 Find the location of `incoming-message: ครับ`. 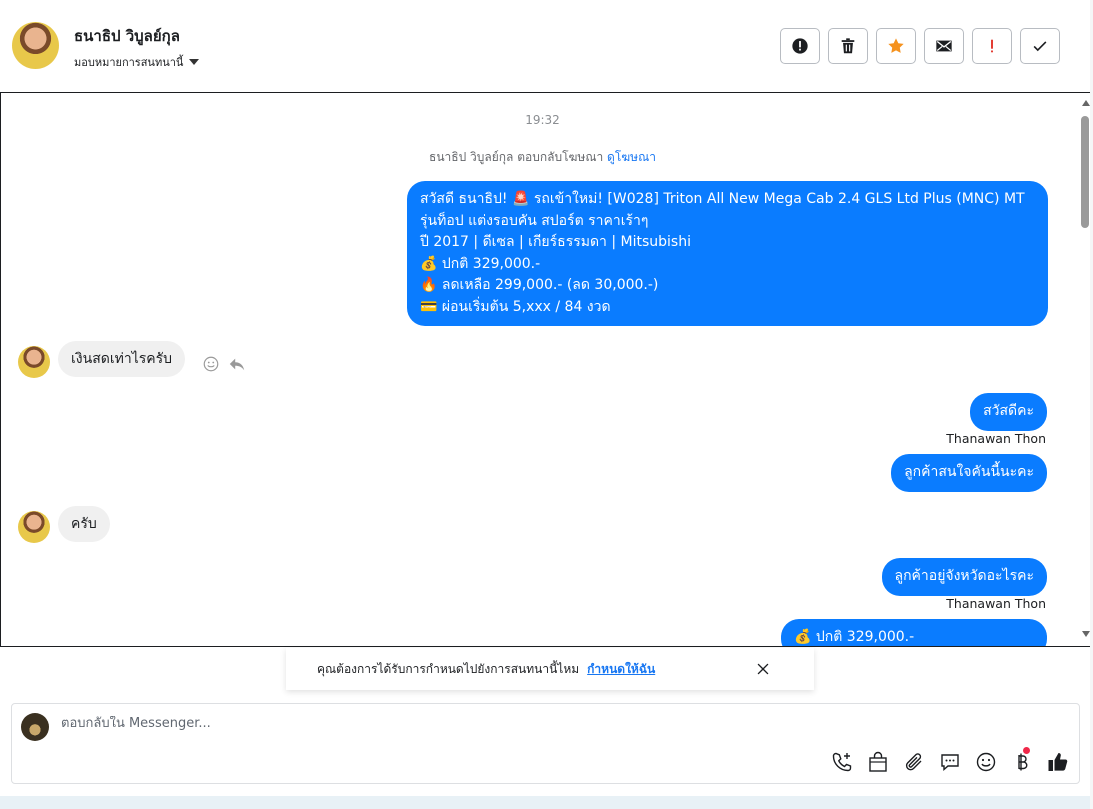

incoming-message: ครับ is located at coordinates (84, 524).